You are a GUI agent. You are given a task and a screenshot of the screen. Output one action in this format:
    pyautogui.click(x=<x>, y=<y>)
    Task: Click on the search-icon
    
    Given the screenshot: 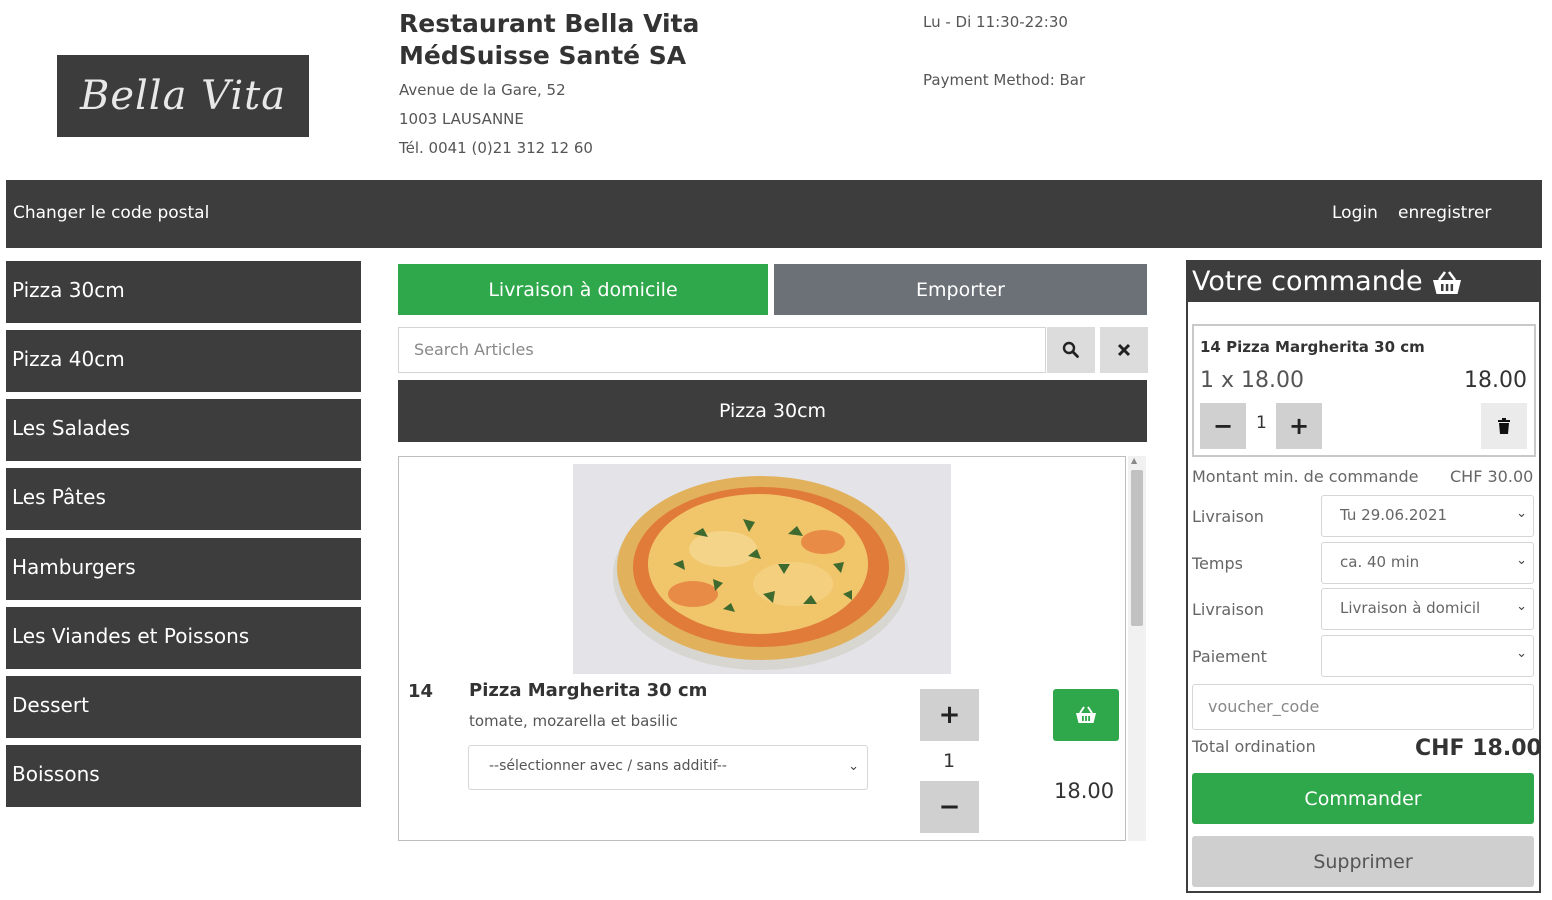 What is the action you would take?
    pyautogui.click(x=1070, y=349)
    